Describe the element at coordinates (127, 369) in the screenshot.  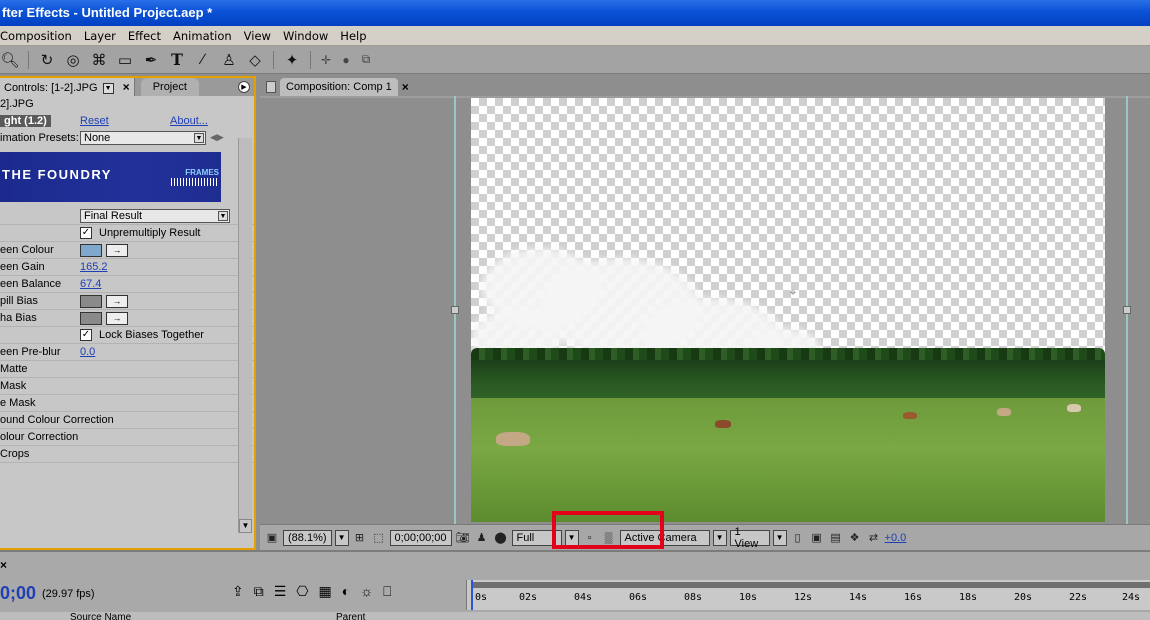
I see `group-row: Matte` at that location.